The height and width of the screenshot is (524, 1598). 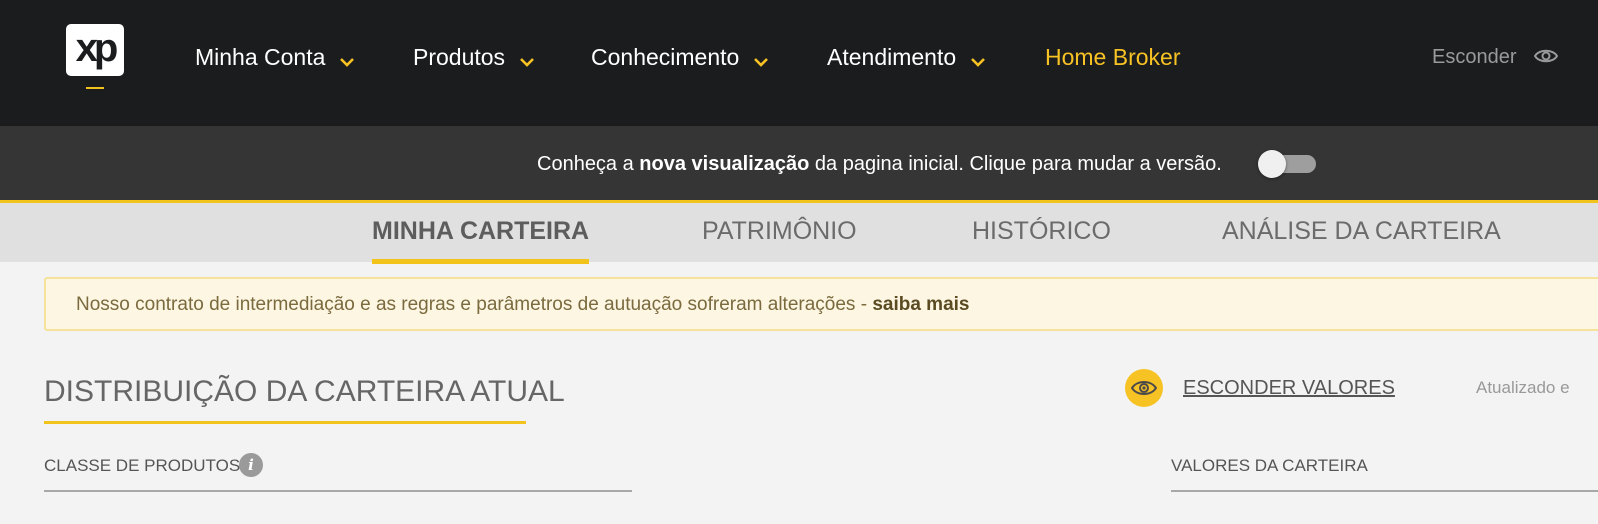 I want to click on section-title-underline, so click(x=285, y=422).